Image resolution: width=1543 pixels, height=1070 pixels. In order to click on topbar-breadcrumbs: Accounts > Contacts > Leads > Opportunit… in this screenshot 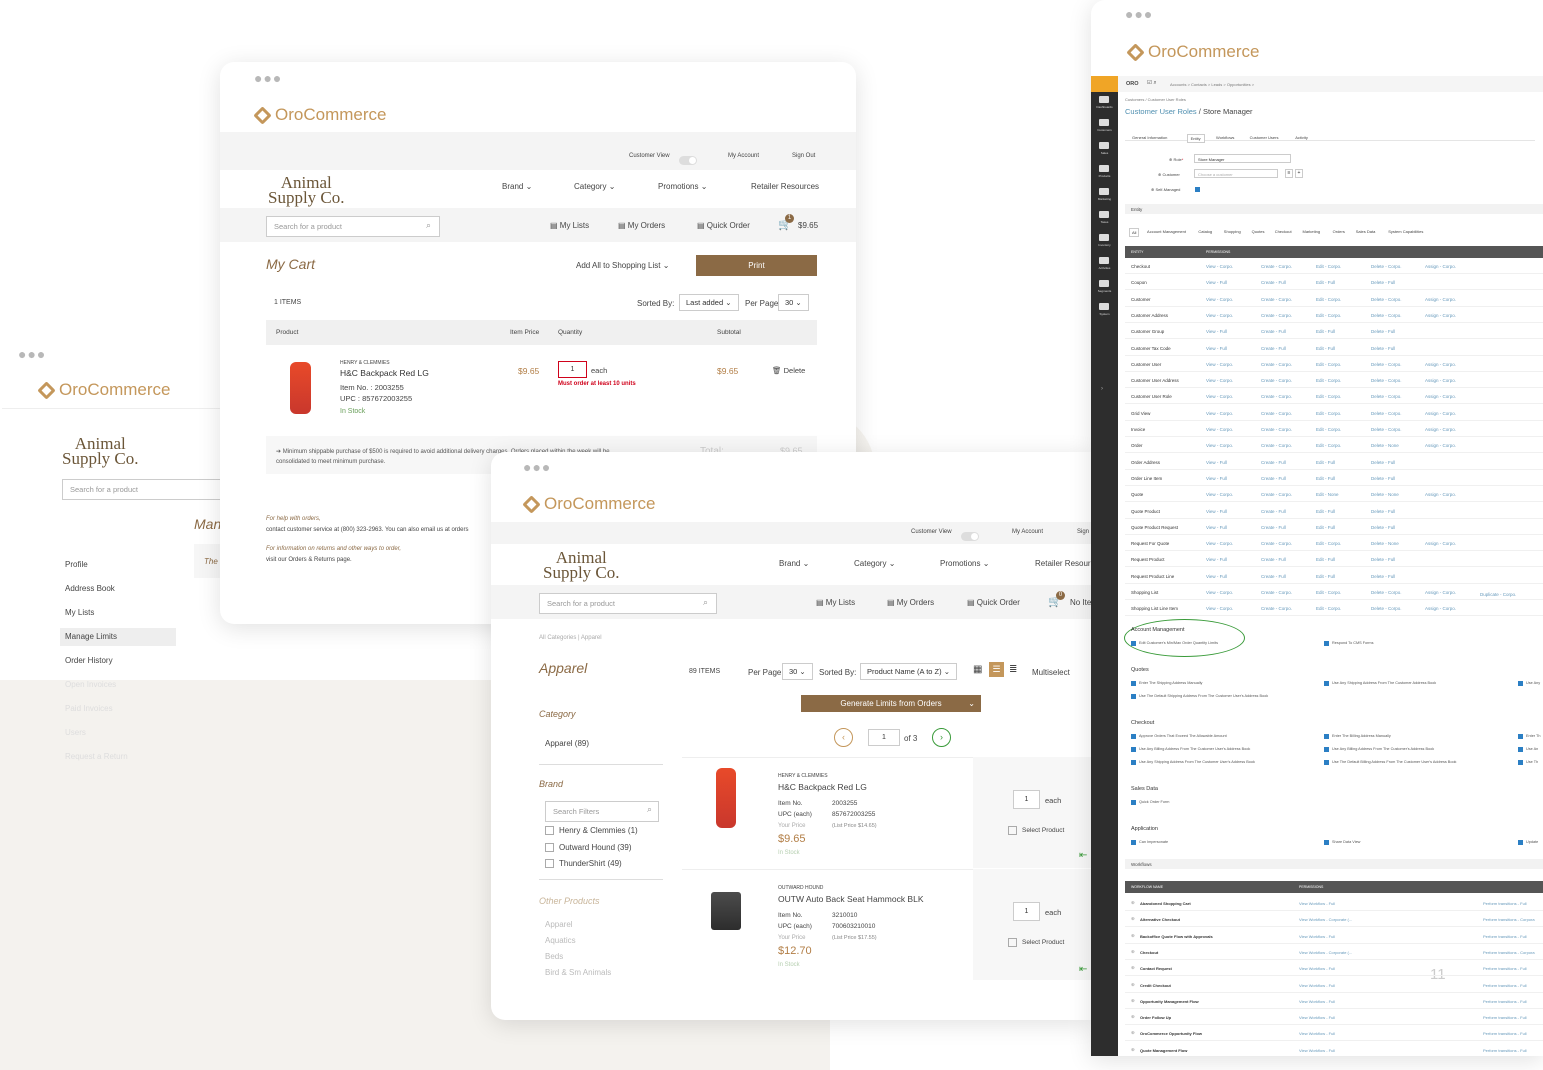, I will do `click(1212, 84)`.